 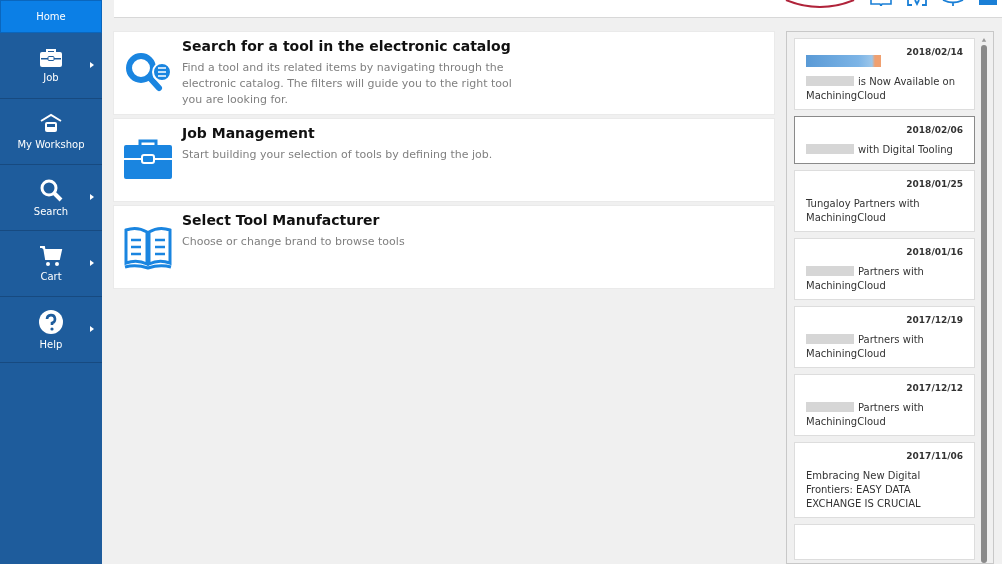 I want to click on news-card: 2017/11/06 Embracing New Digital Frontiers: EASY DATA EXCHANGE IS CRUCIAL, so click(x=884, y=480).